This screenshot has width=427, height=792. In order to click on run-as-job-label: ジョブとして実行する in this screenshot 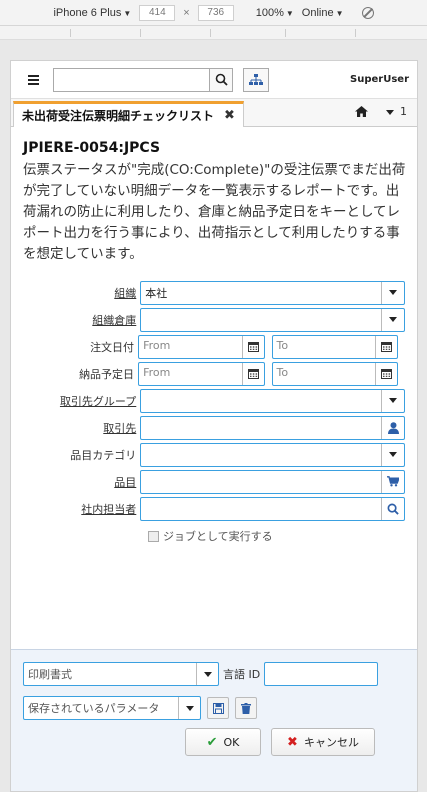, I will do `click(218, 536)`.